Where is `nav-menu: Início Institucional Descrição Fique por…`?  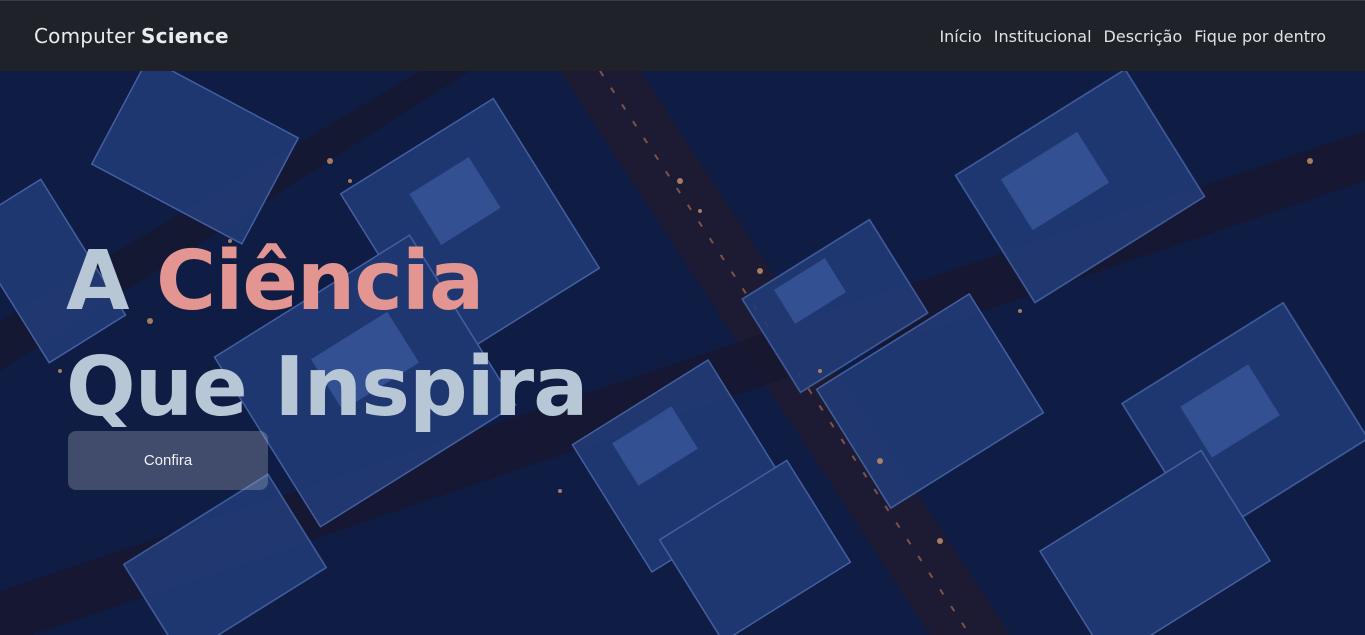
nav-menu: Início Institucional Descrição Fique por… is located at coordinates (1132, 36).